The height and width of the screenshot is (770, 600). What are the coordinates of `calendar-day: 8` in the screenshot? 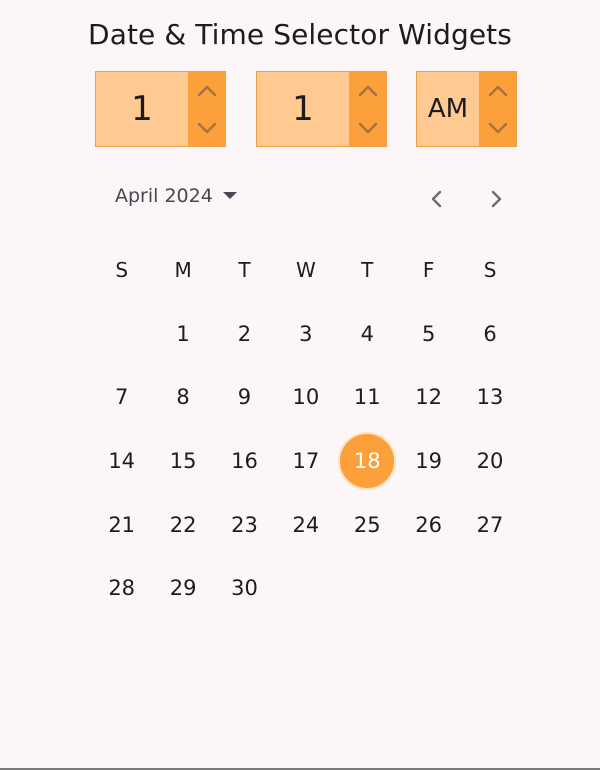 It's located at (182, 398).